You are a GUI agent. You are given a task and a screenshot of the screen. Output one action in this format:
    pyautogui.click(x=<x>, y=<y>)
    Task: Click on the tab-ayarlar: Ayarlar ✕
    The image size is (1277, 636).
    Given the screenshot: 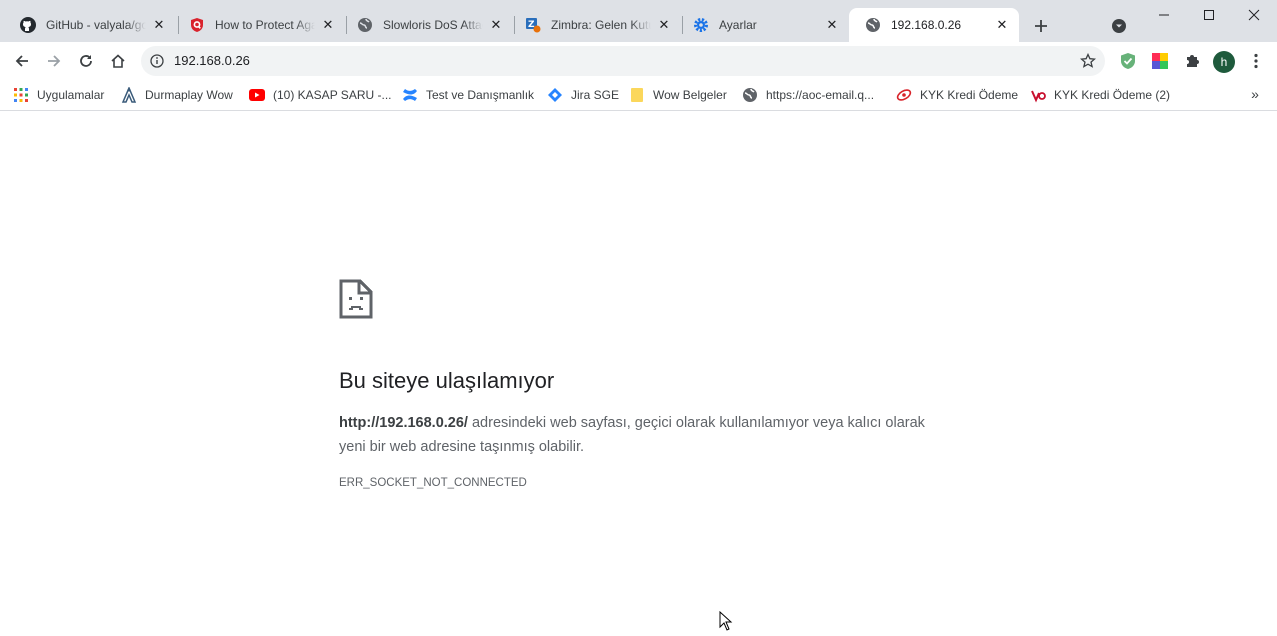 What is the action you would take?
    pyautogui.click(x=763, y=25)
    